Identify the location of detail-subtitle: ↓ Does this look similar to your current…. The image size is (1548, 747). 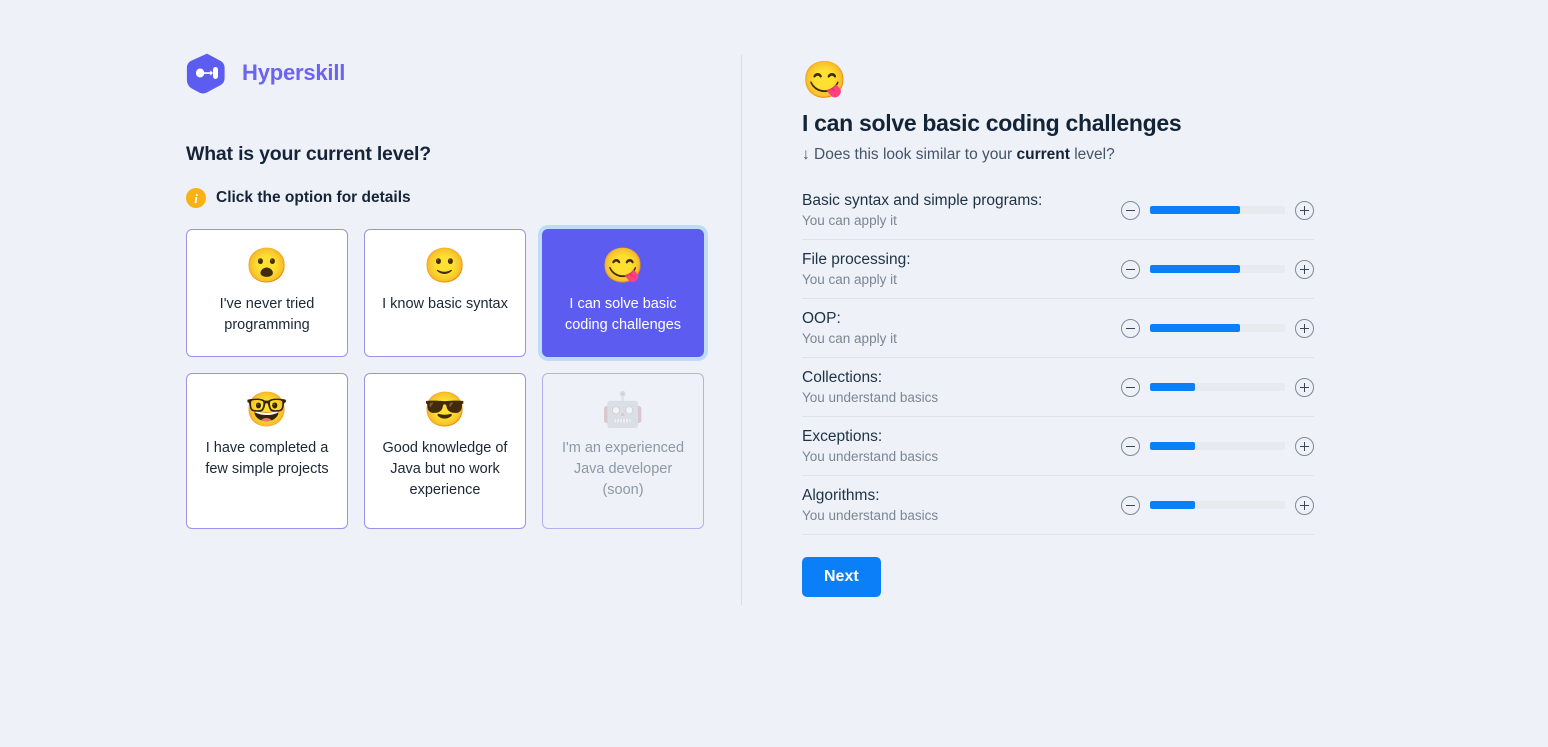
(1058, 155).